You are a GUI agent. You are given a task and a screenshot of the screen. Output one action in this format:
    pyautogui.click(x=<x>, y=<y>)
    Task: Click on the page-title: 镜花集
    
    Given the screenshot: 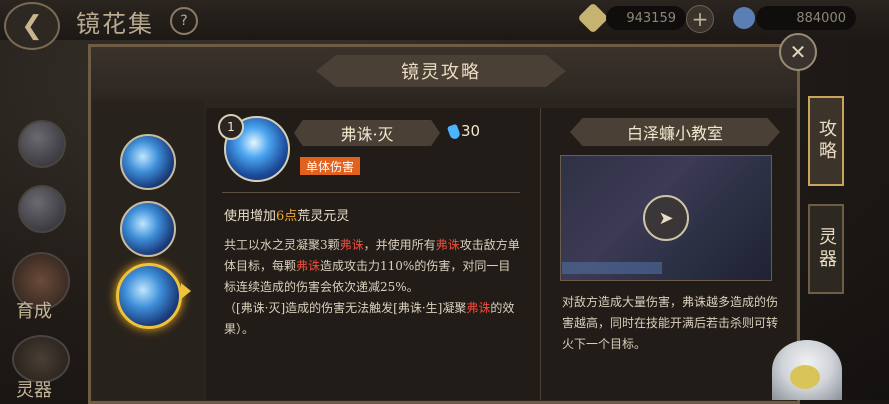 What is the action you would take?
    pyautogui.click(x=115, y=24)
    